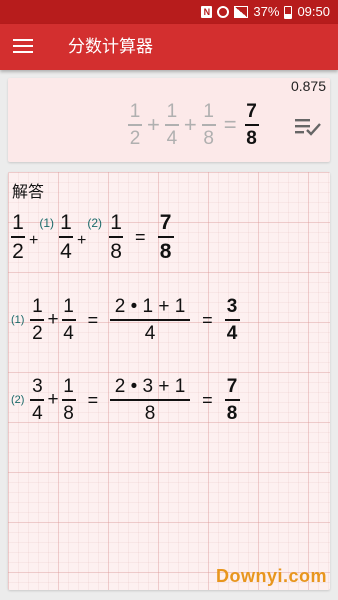 The height and width of the screenshot is (600, 338). I want to click on fraction: 3 4, so click(37, 400).